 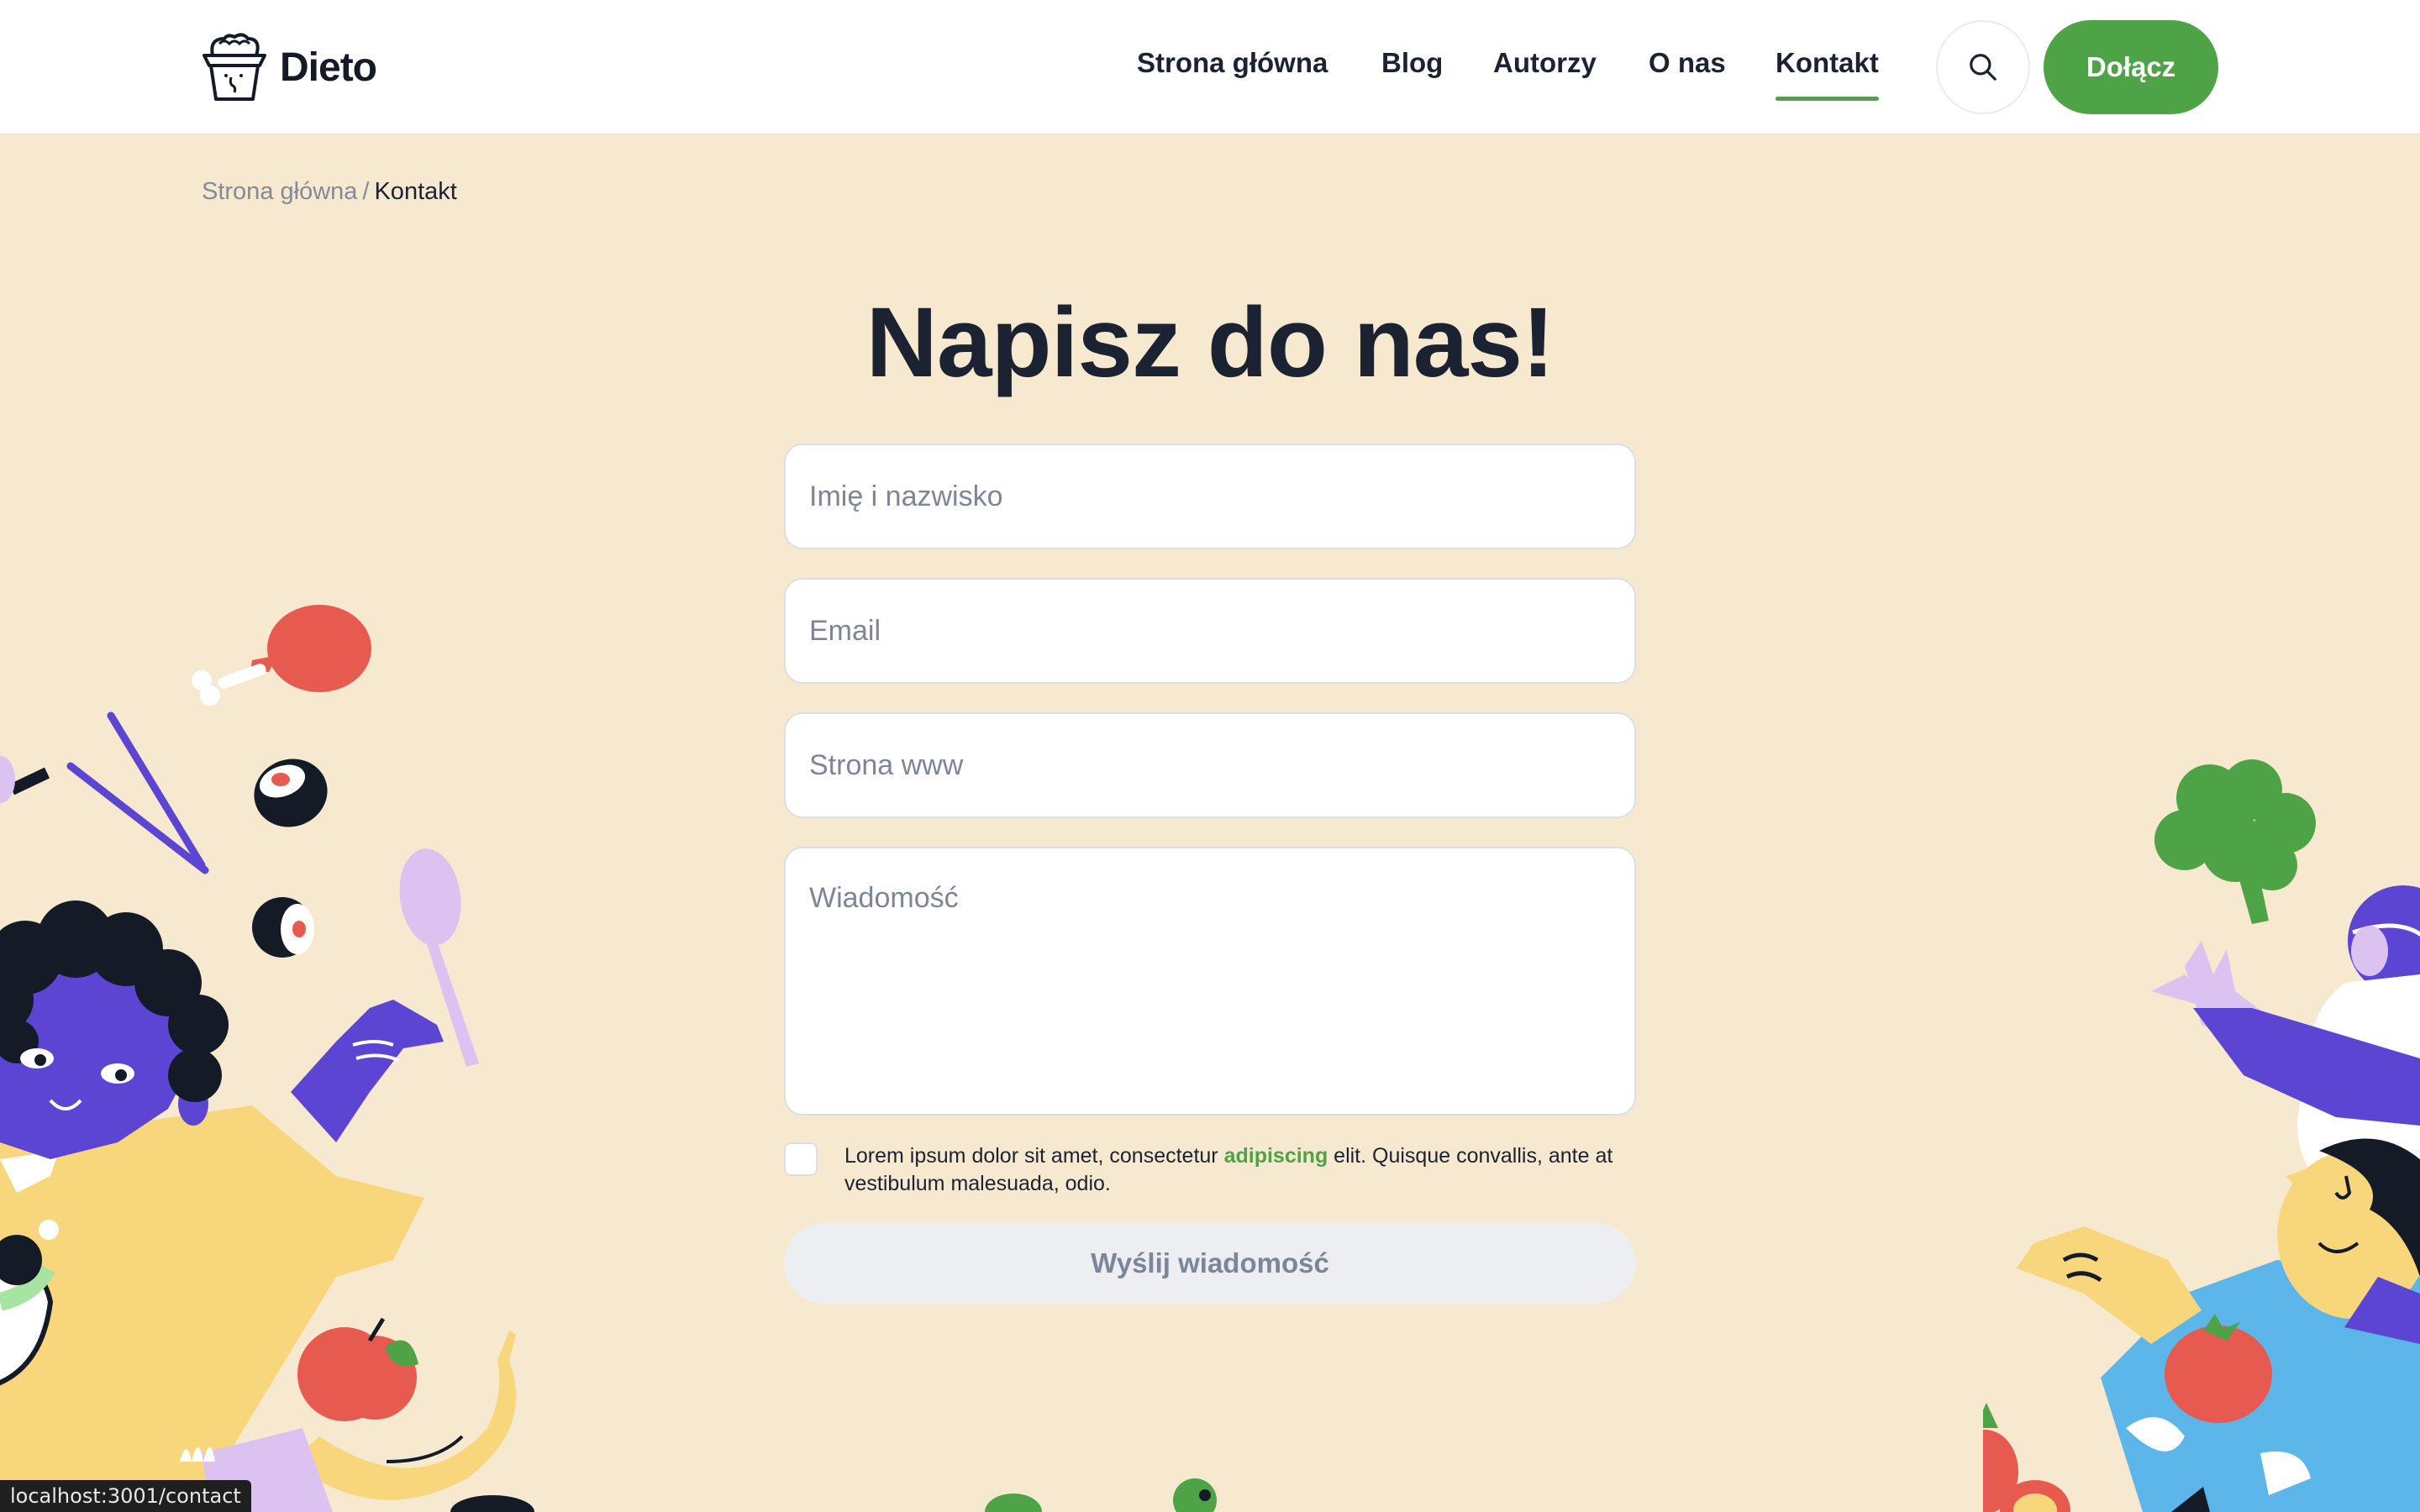 I want to click on search-icon, so click(x=1983, y=67).